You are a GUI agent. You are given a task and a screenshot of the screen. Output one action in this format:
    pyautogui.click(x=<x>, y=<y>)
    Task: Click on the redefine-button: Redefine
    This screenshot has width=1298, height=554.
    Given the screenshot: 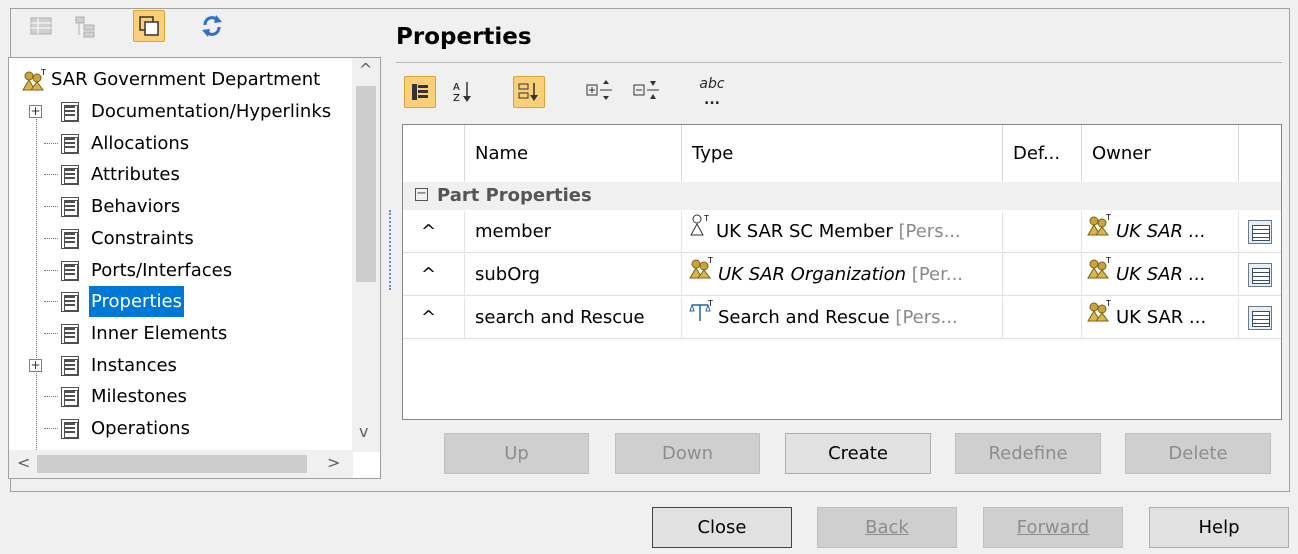 What is the action you would take?
    pyautogui.click(x=1028, y=453)
    